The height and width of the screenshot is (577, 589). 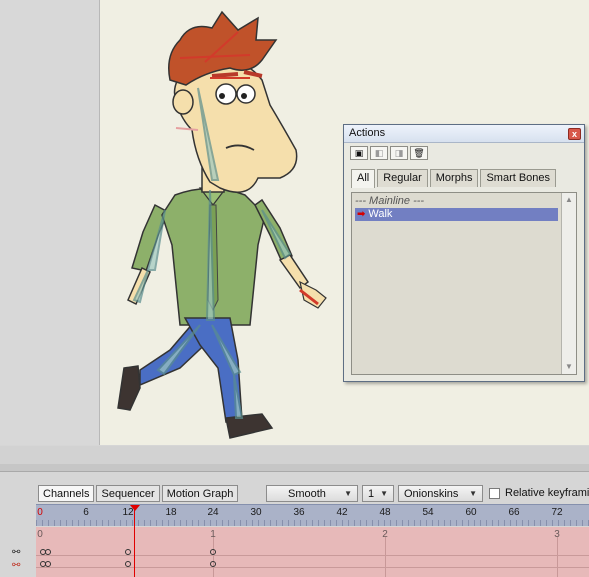 What do you see at coordinates (128, 493) in the screenshot?
I see `tab-sequencer: Sequencer` at bounding box center [128, 493].